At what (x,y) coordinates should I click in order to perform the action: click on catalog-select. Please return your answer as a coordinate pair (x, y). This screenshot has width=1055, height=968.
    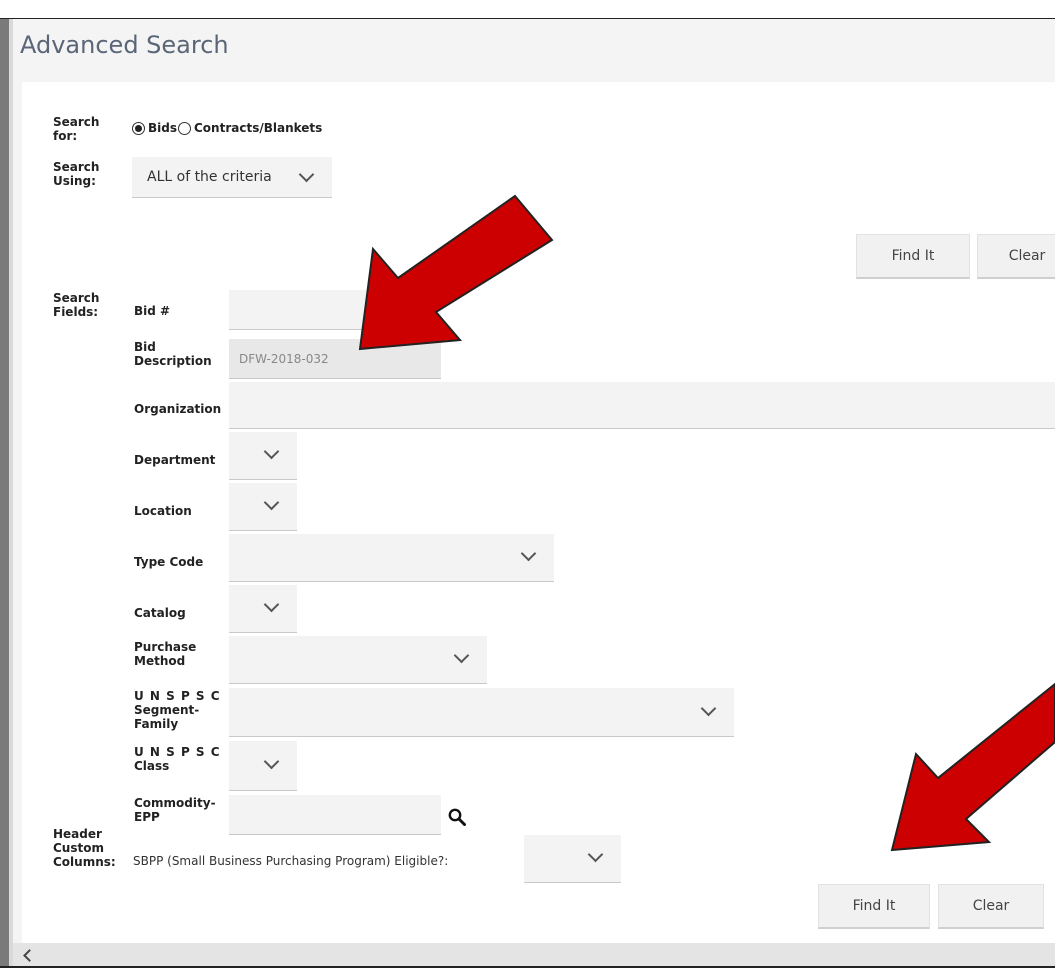
    Looking at the image, I should click on (263, 609).